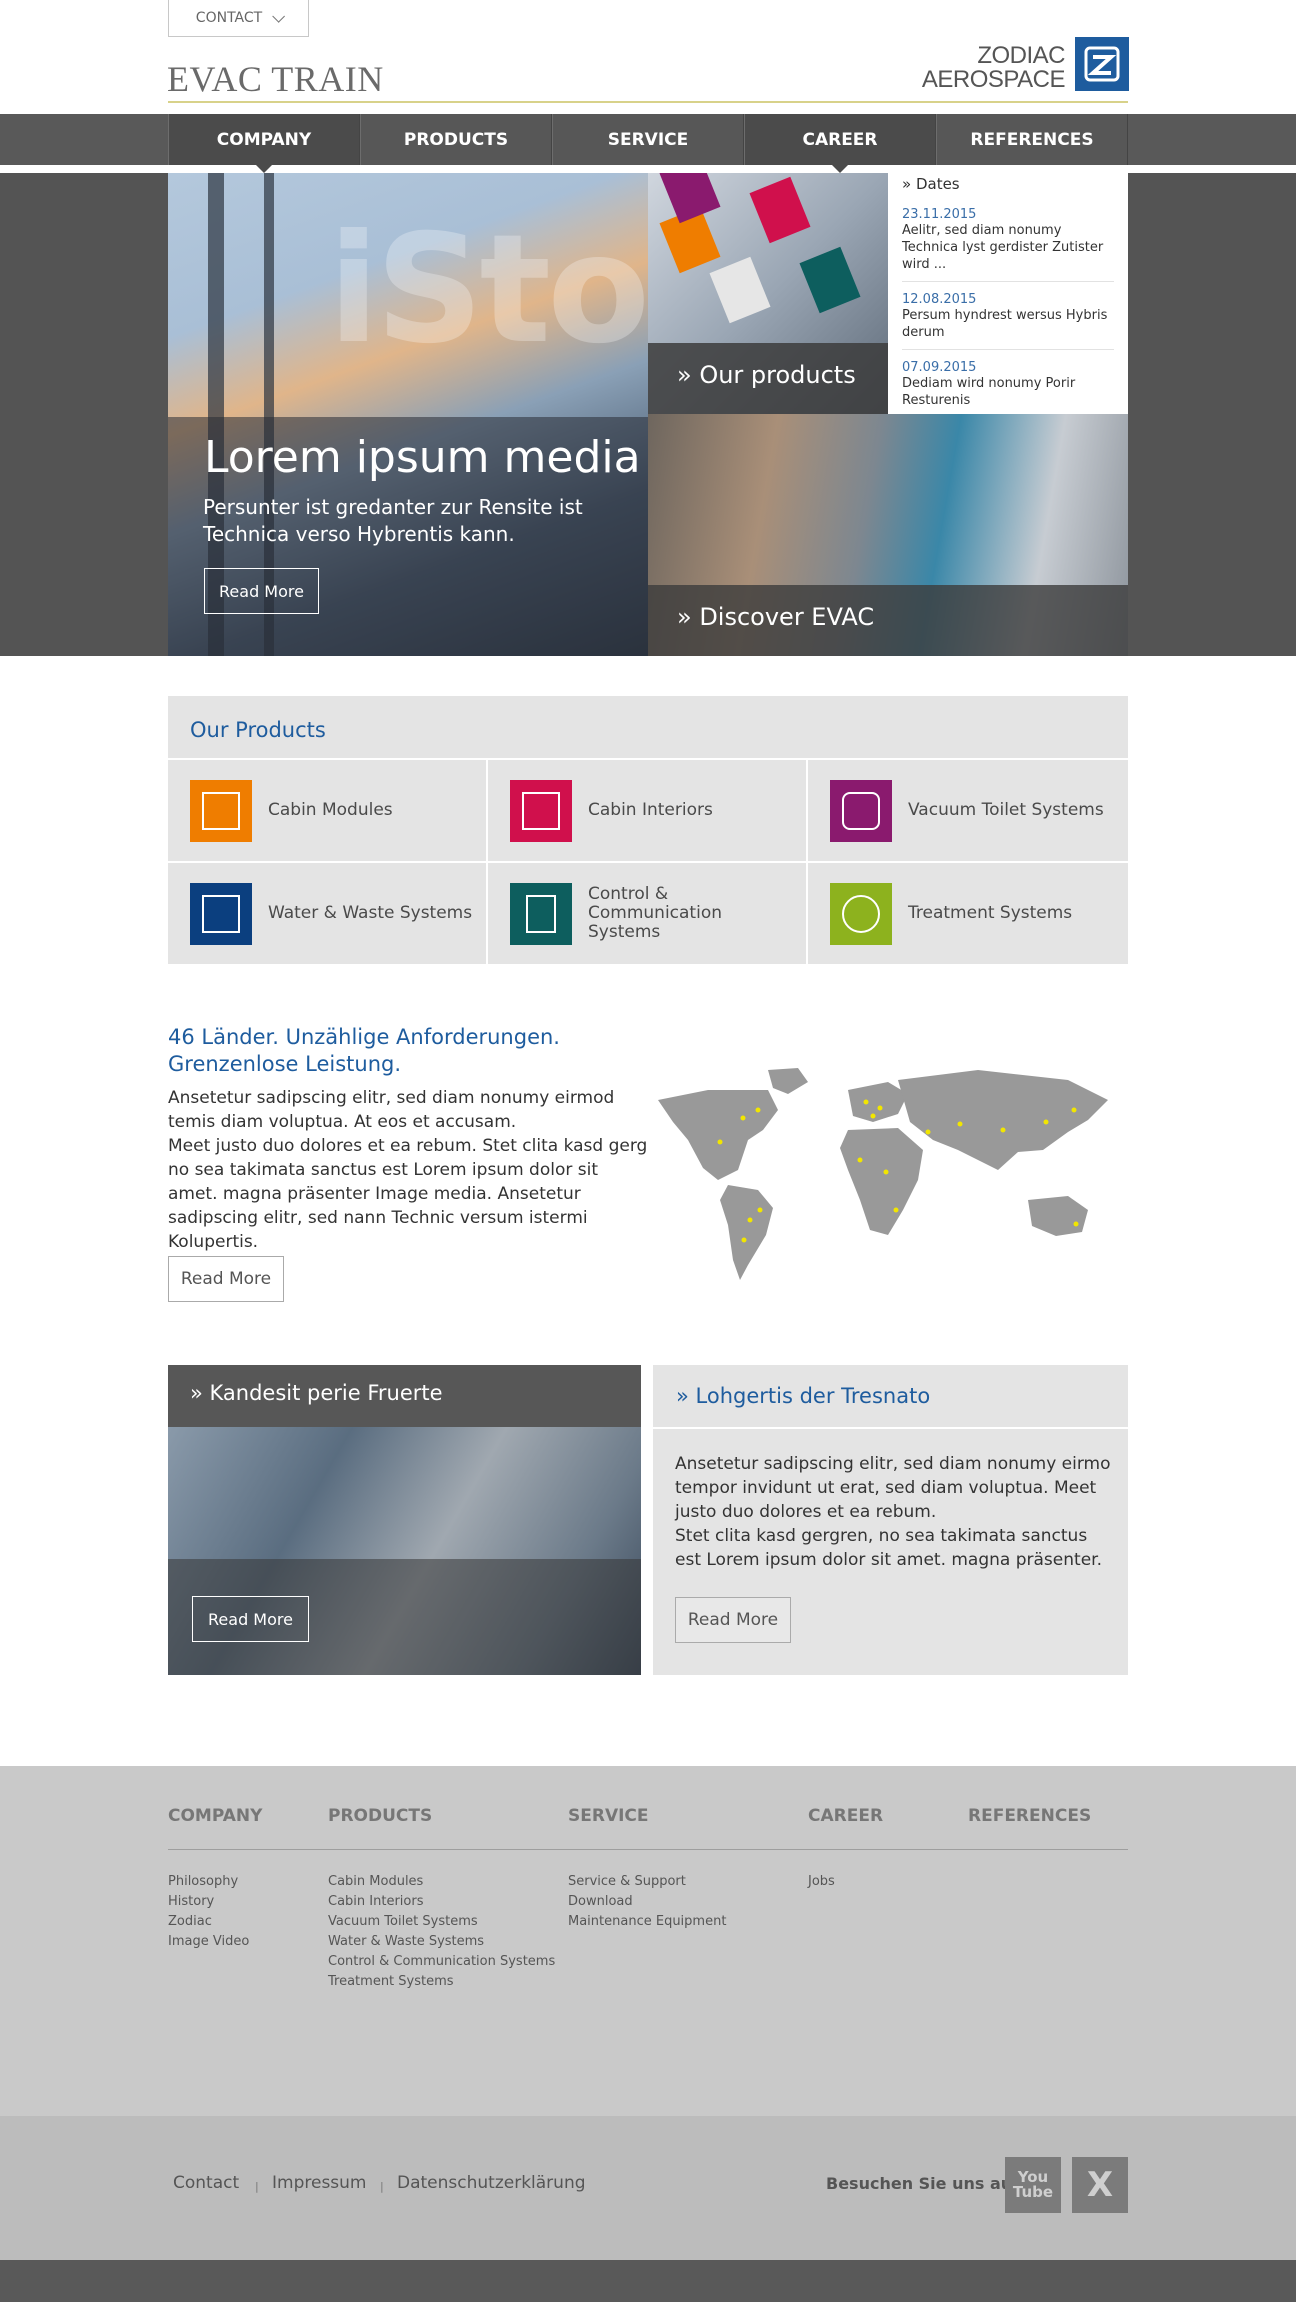 This screenshot has height=2302, width=1296. What do you see at coordinates (923, 2183) in the screenshot?
I see `visit-us-label: Besuchen Sie uns auf` at bounding box center [923, 2183].